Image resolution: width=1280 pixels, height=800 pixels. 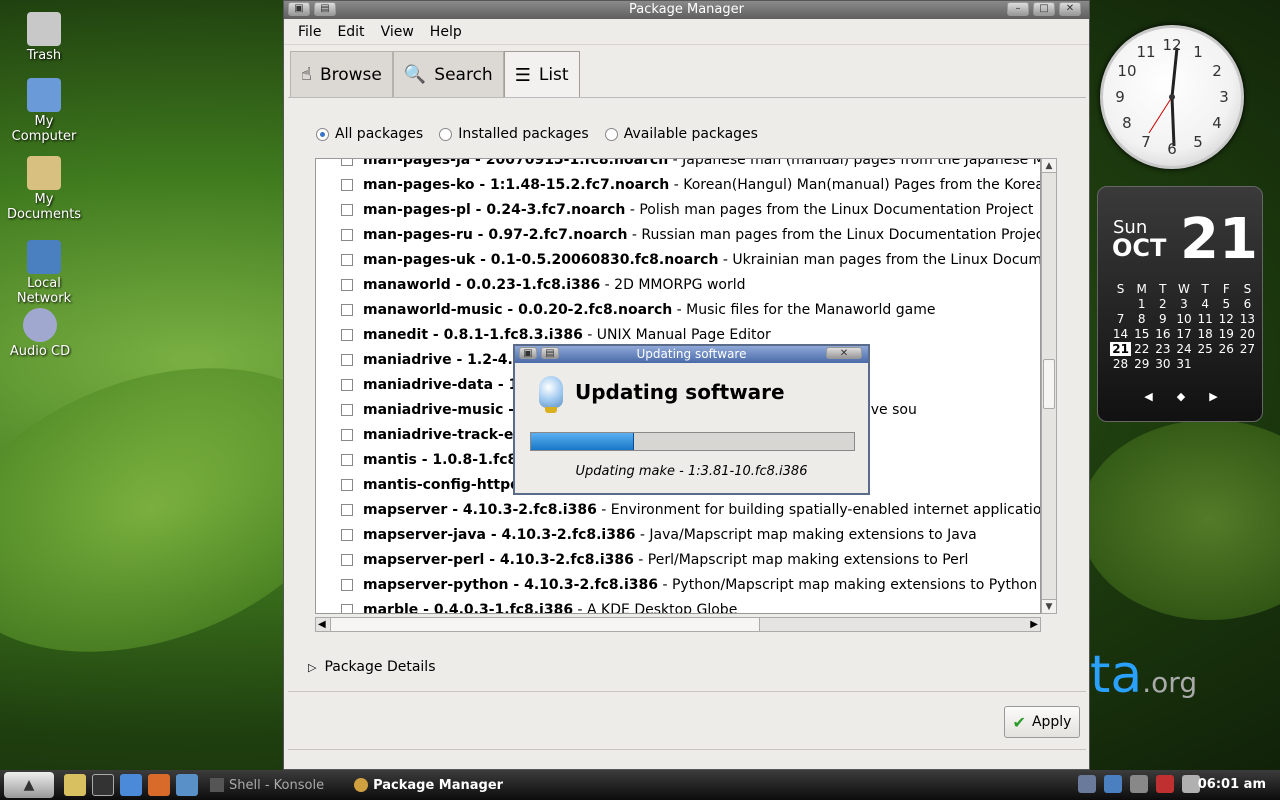 What do you see at coordinates (1120, 334) in the screenshot?
I see `calendar-day-cell: 14` at bounding box center [1120, 334].